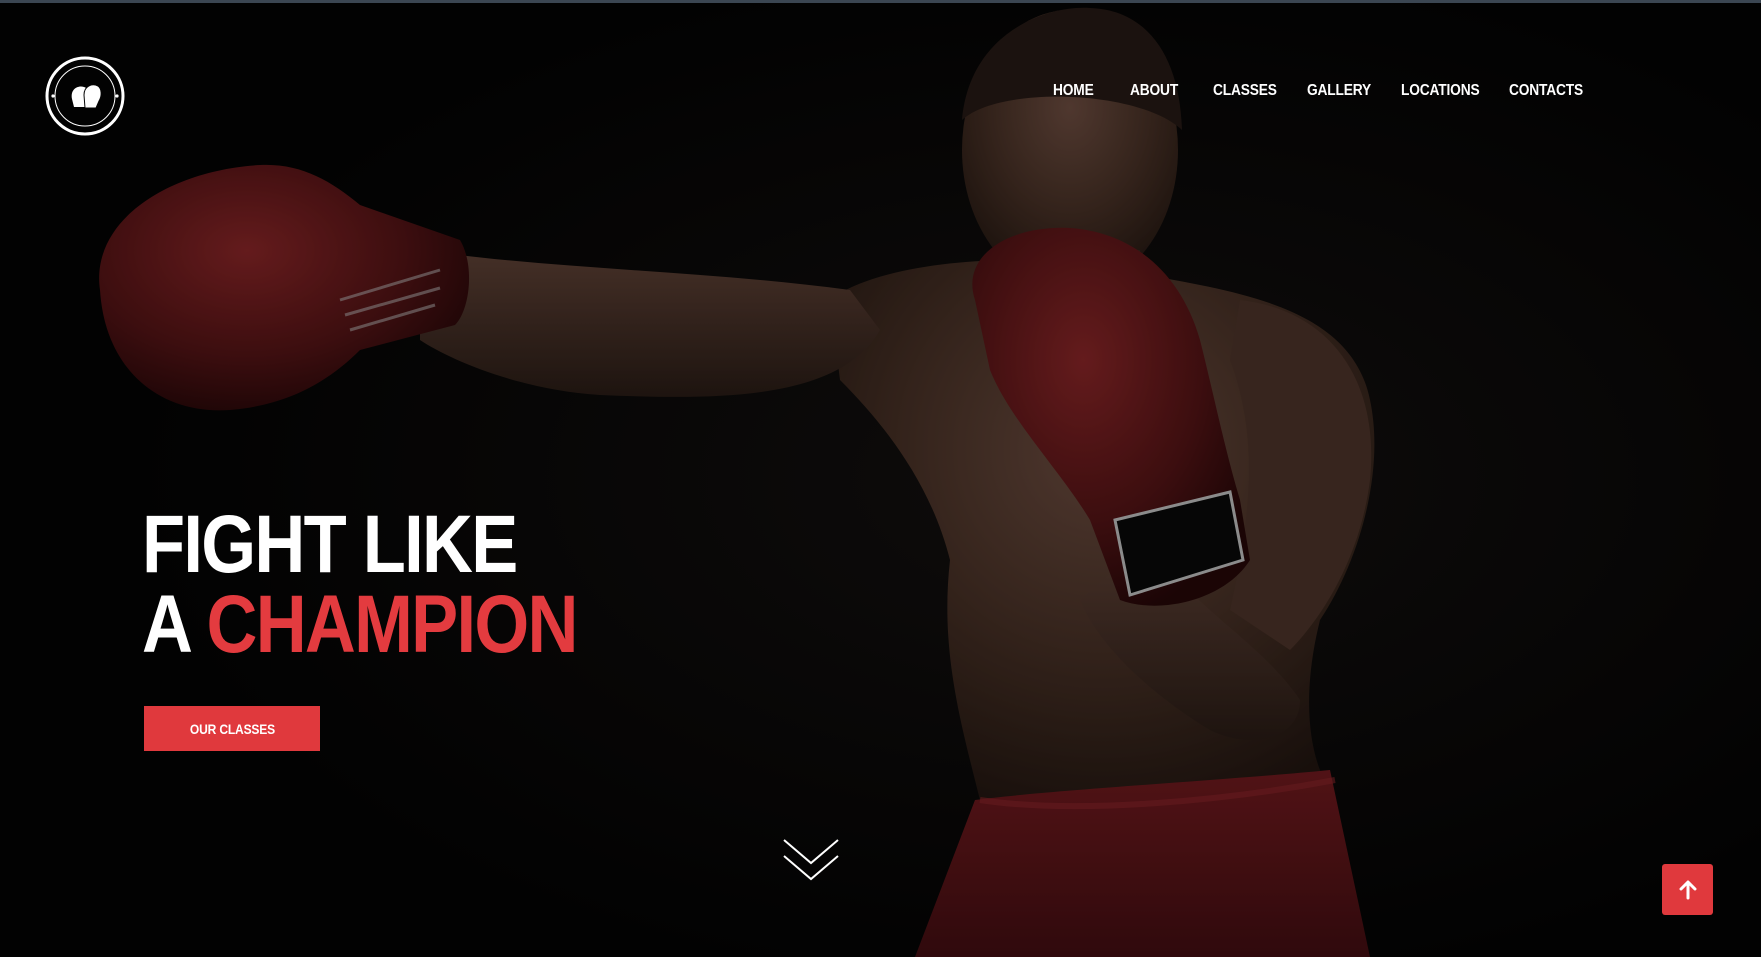 The image size is (1761, 957). I want to click on back-to-top-button, so click(1687, 889).